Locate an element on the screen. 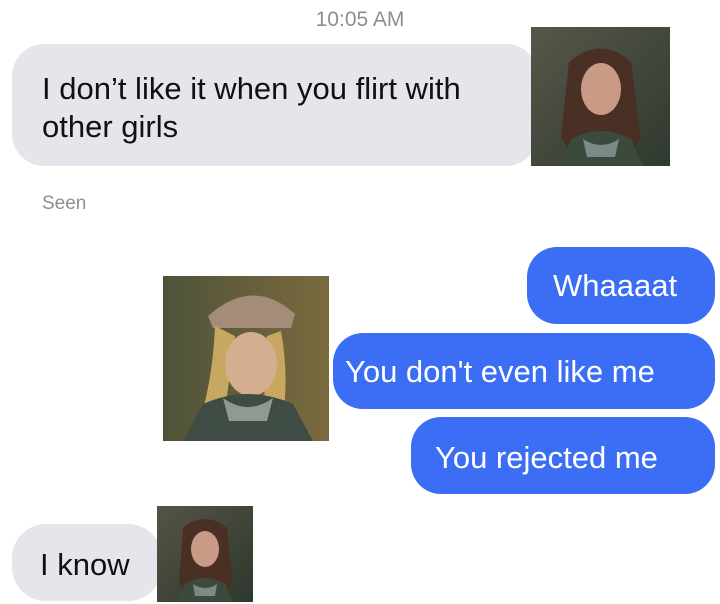 This screenshot has width=720, height=604. message-text: You don't even like me is located at coordinates (500, 371).